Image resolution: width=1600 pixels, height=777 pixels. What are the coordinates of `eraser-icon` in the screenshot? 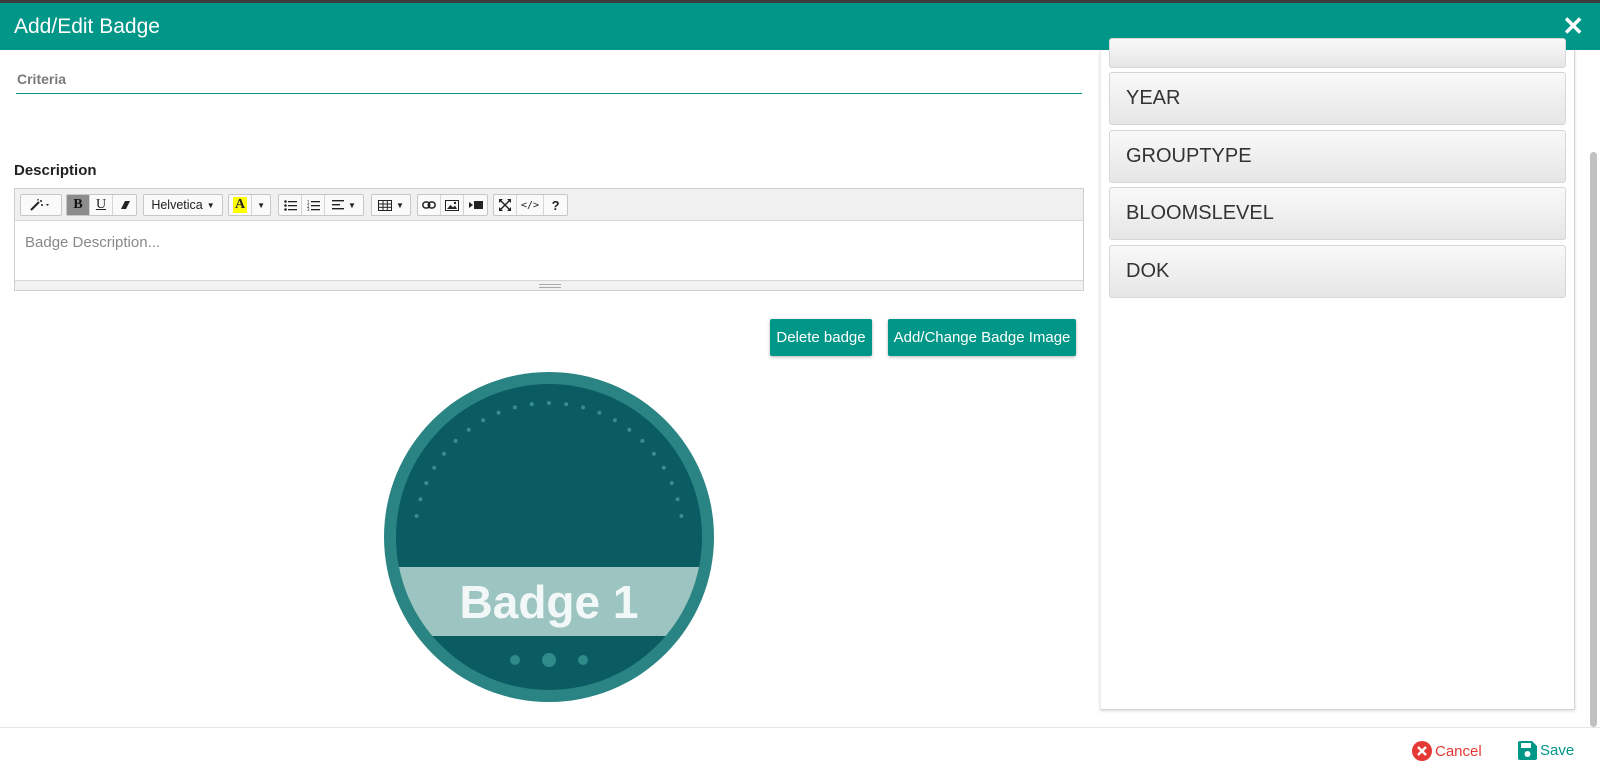 It's located at (125, 205).